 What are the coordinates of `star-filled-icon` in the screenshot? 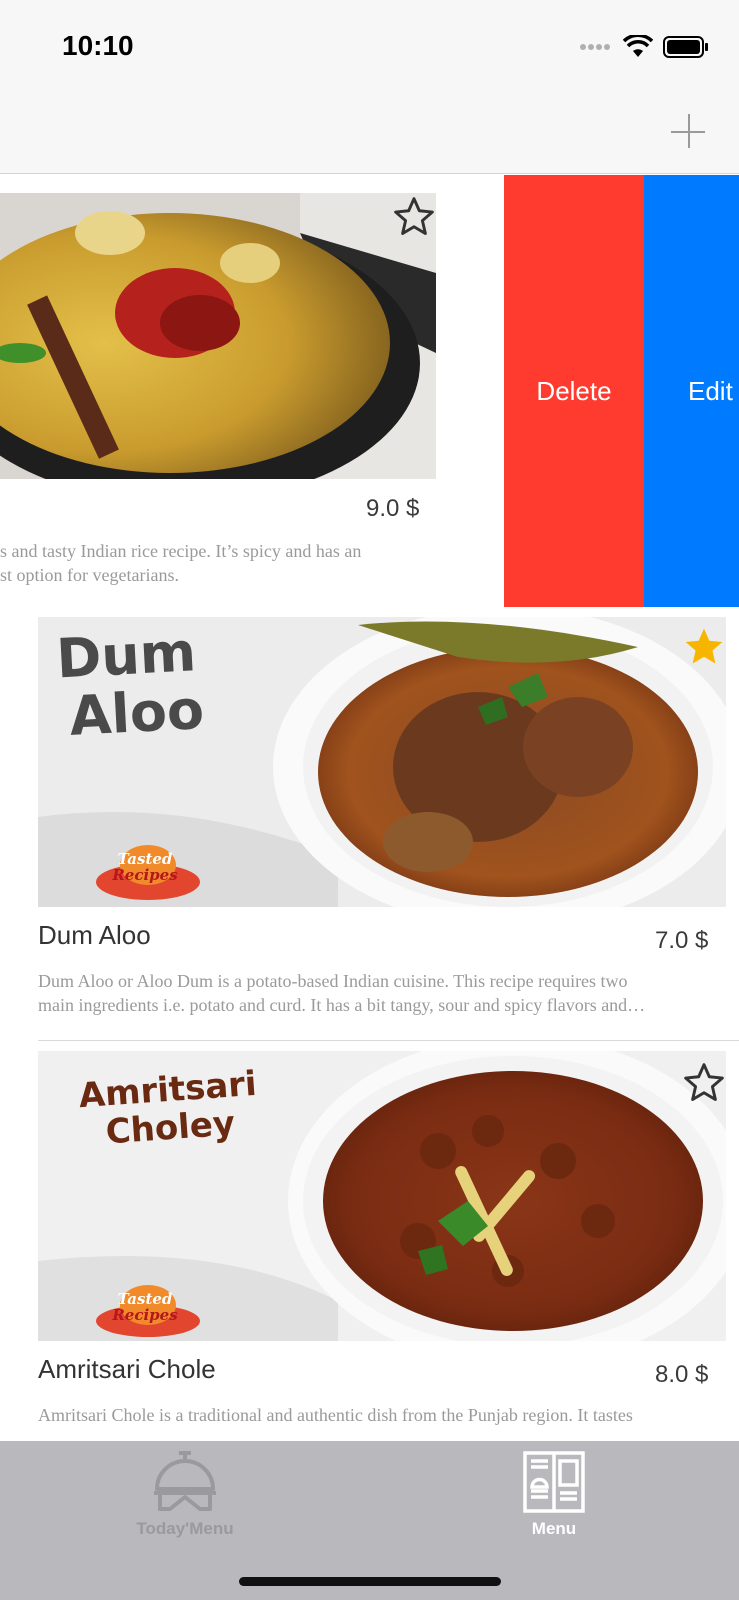 It's located at (704, 647).